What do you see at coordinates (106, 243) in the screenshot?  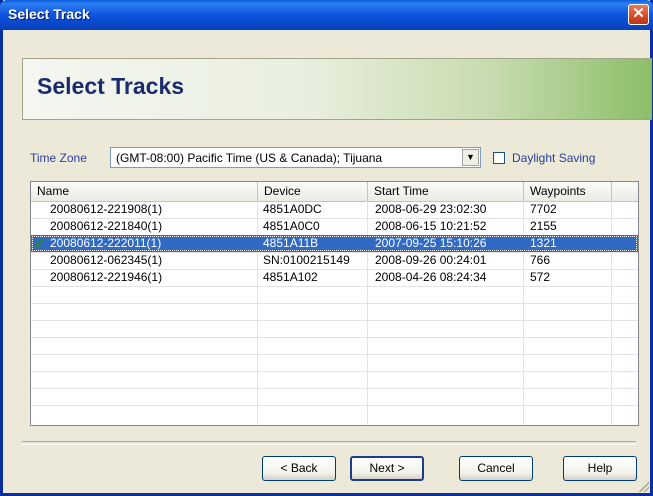 I see `cell-name: 20080612-222011(1)` at bounding box center [106, 243].